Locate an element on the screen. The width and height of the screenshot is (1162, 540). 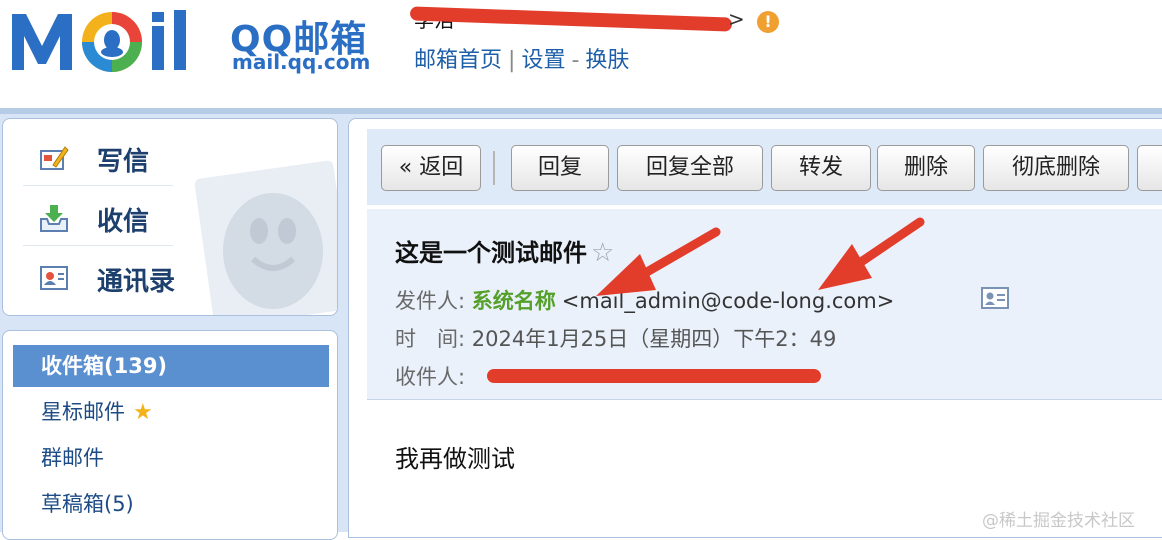
recipient-row: 收件人: is located at coordinates (430, 376).